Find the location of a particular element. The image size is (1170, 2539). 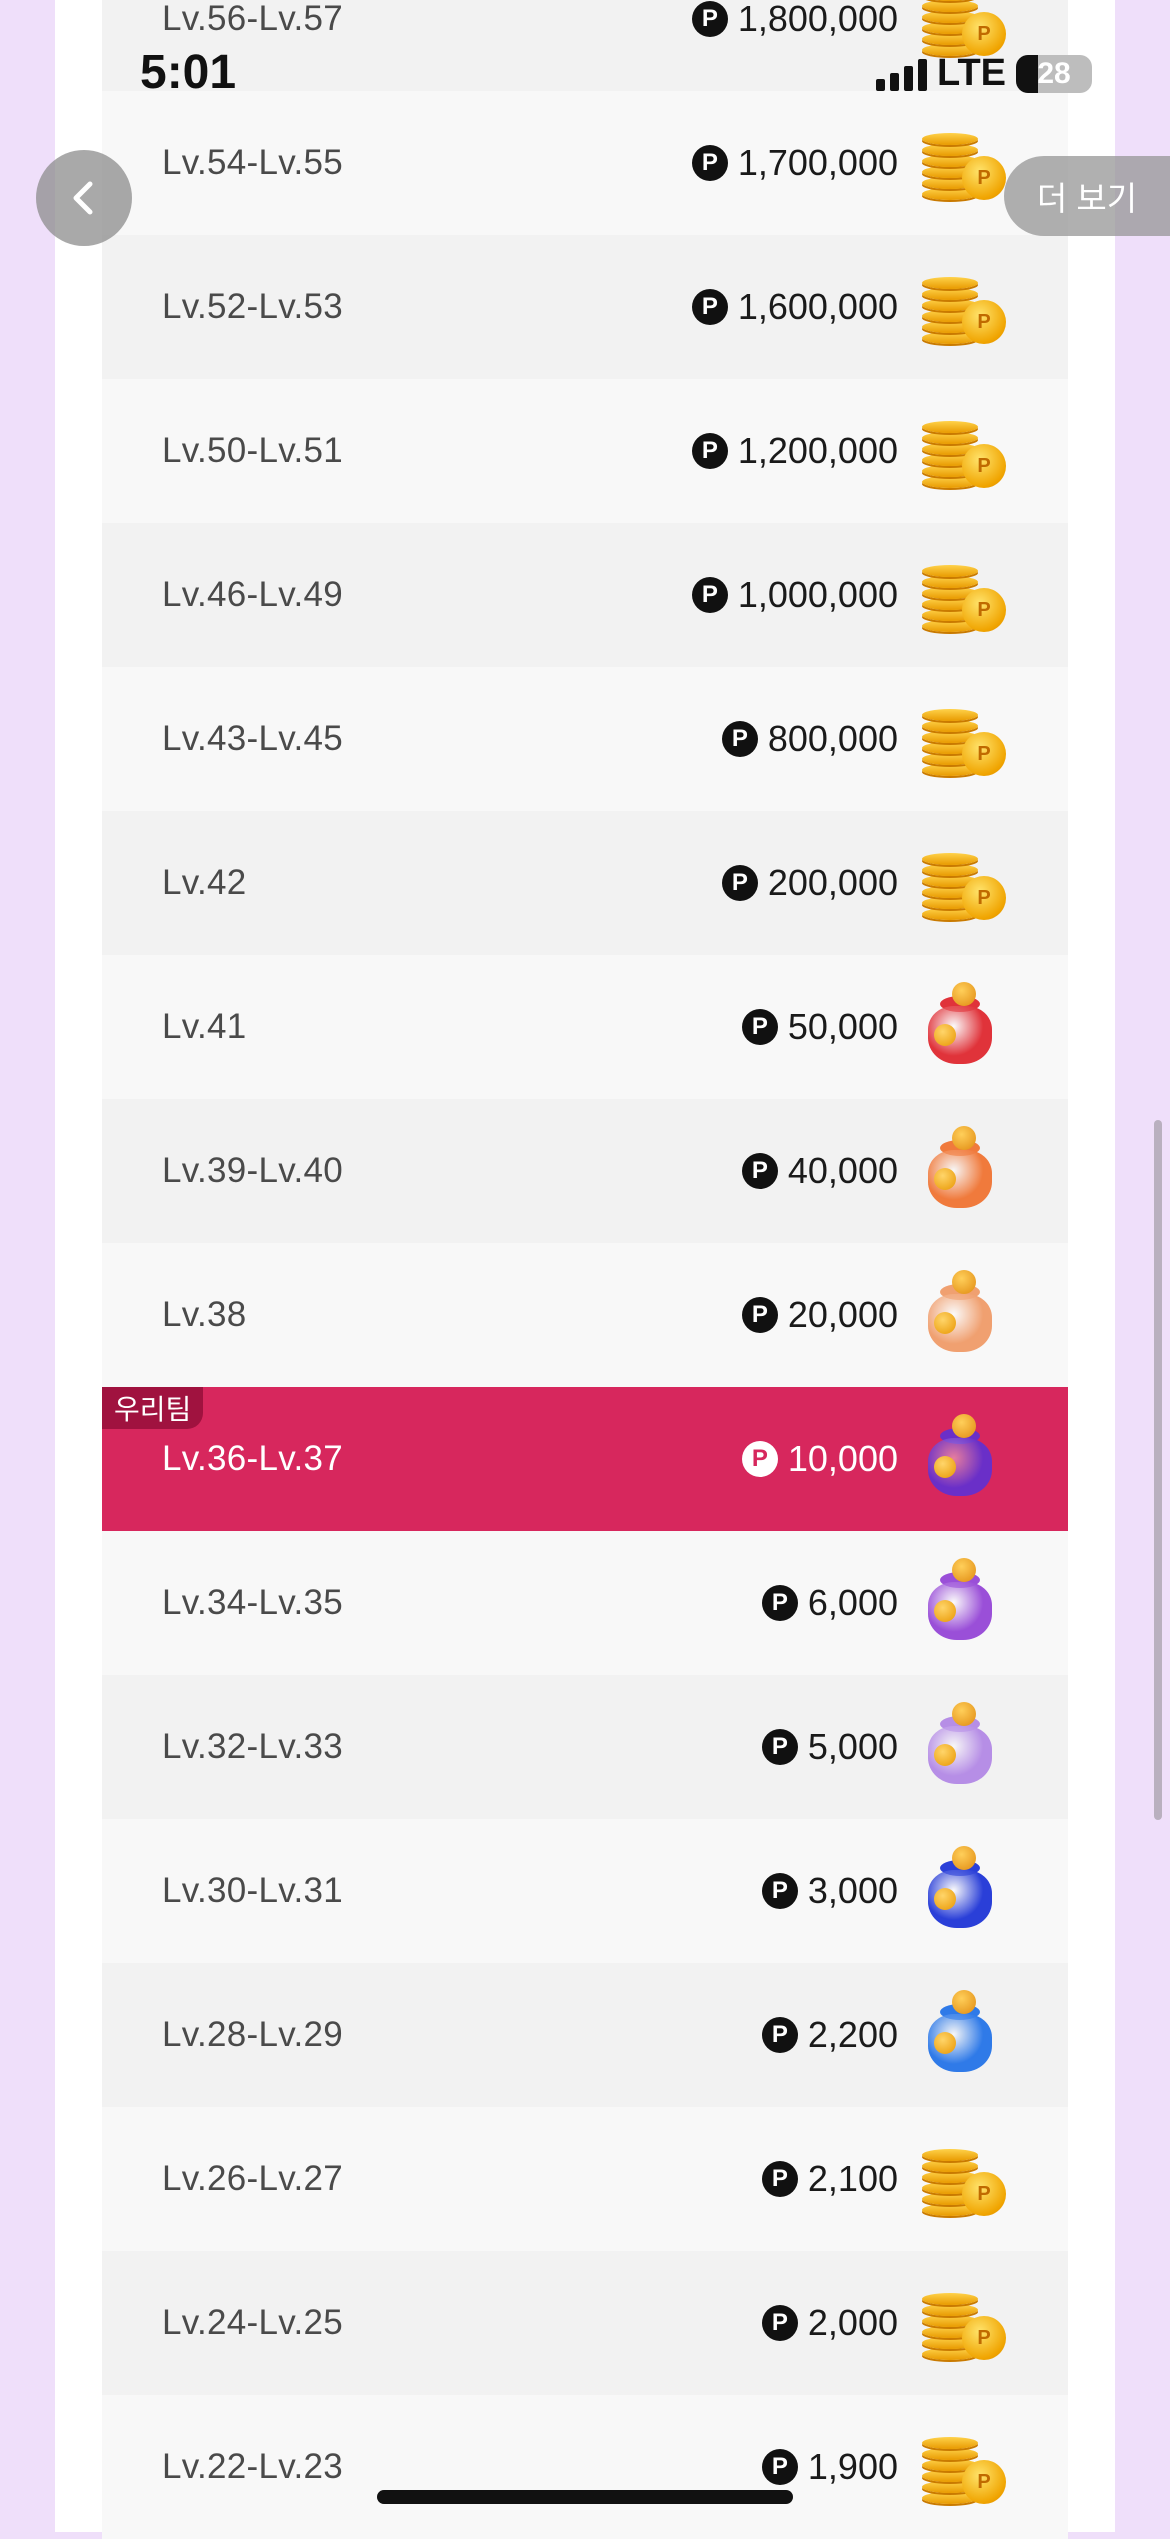

reward-row: Lv.32-Lv.33 P 5,000 is located at coordinates (585, 1747).